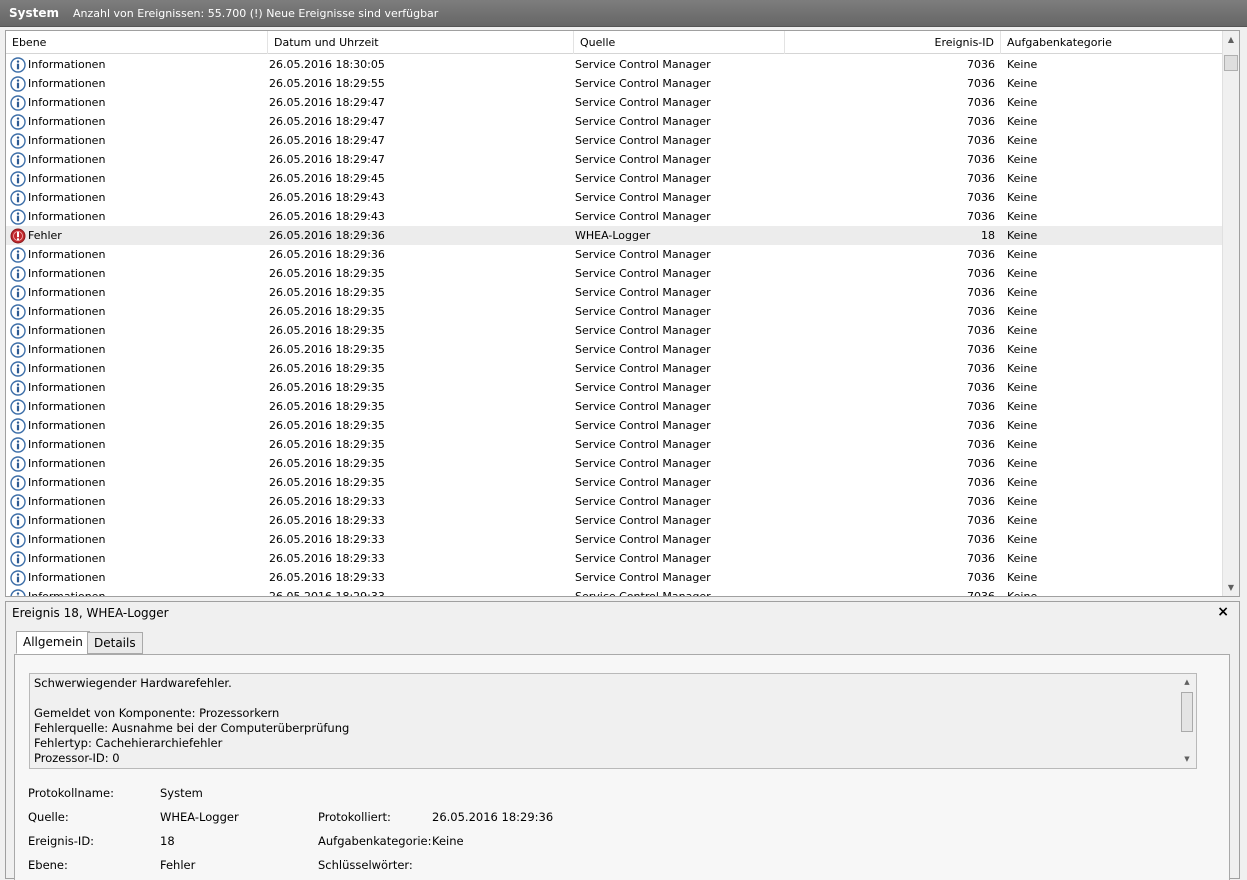  Describe the element at coordinates (48, 865) in the screenshot. I see `level-label: Ebene:` at that location.